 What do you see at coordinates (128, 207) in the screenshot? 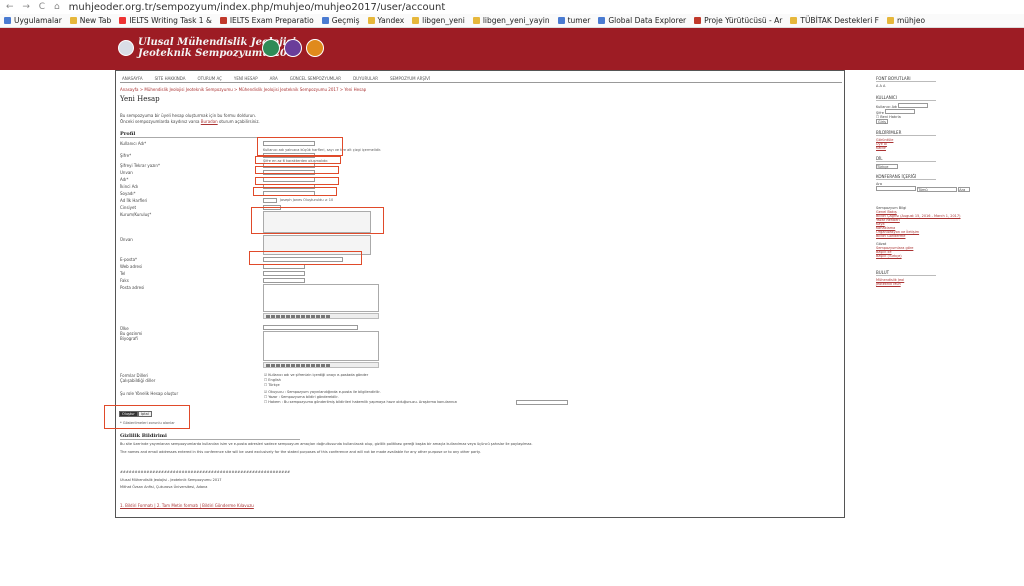
I see `label-gender: Cinsiyet` at bounding box center [128, 207].